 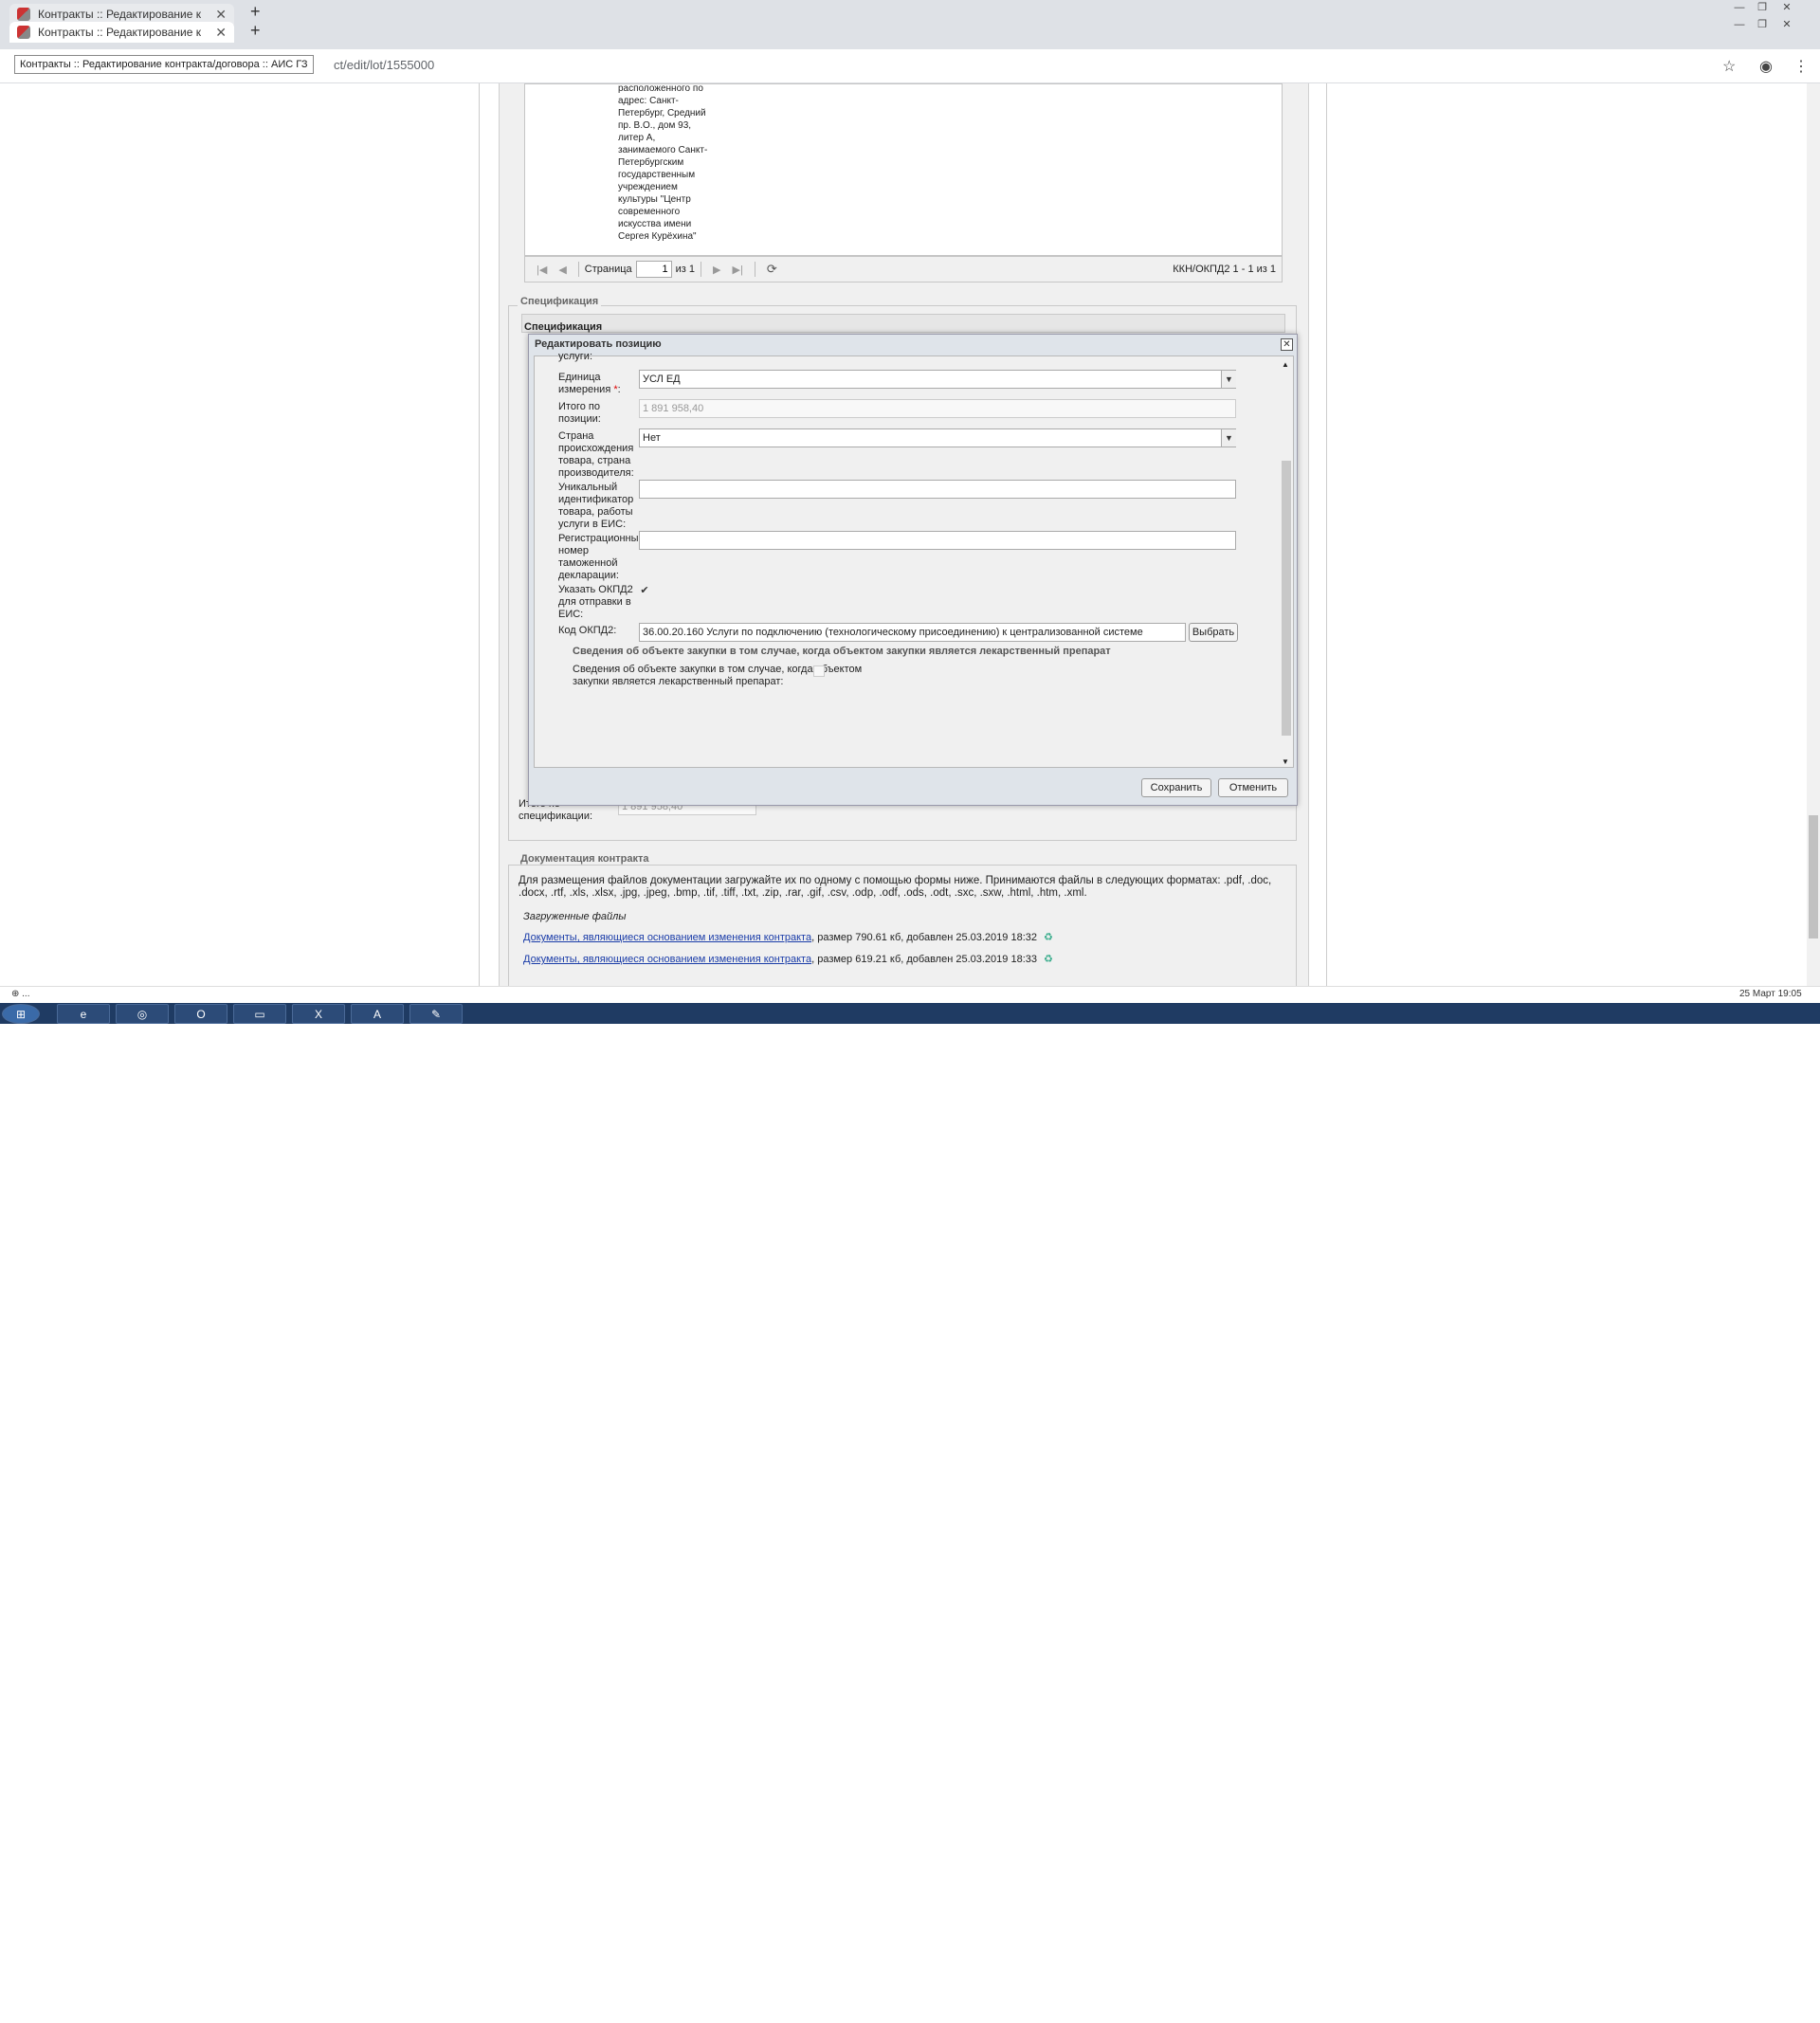 I want to click on cut-label: услуги:, so click(x=575, y=357).